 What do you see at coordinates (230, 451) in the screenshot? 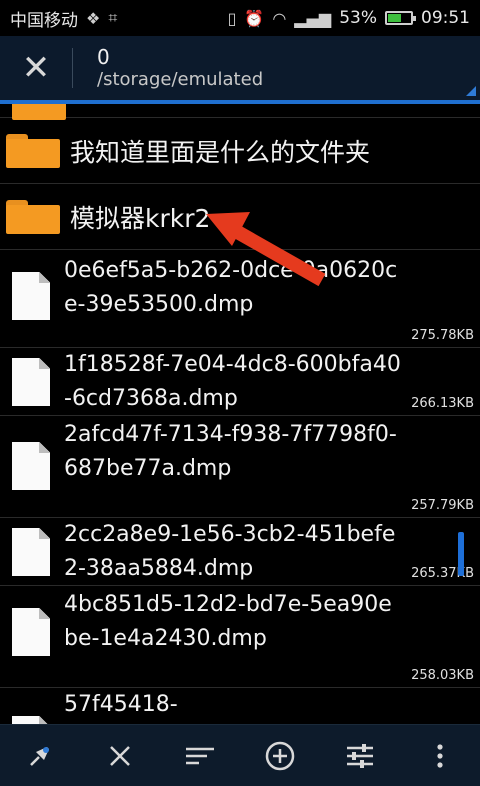
I see `file-name: 2afcd47f-7134-f938-7f7798f0-687be77a.dmp` at bounding box center [230, 451].